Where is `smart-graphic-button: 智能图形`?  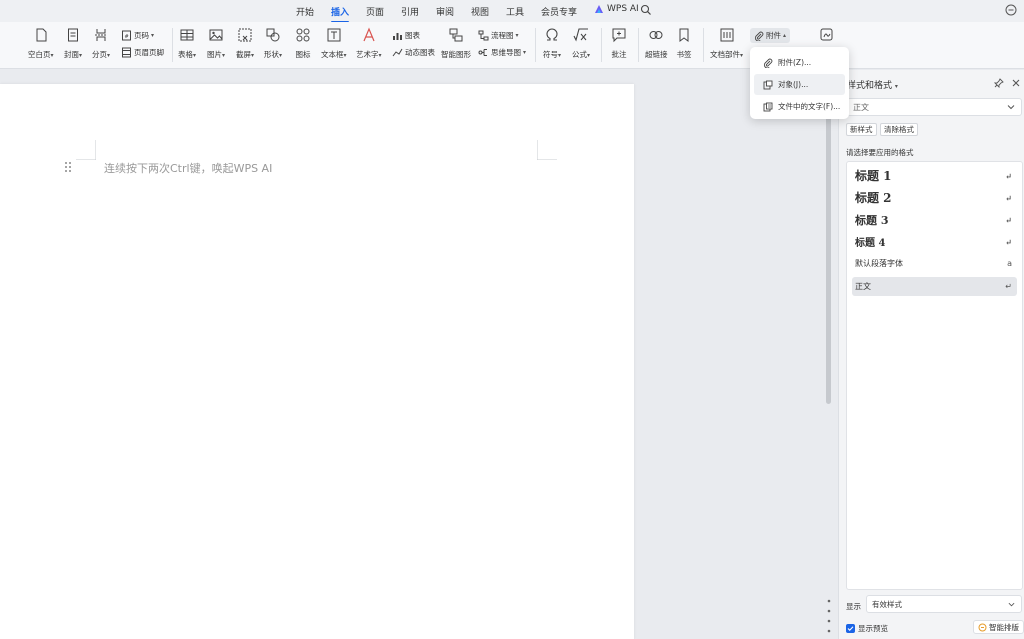 smart-graphic-button: 智能图形 is located at coordinates (456, 43).